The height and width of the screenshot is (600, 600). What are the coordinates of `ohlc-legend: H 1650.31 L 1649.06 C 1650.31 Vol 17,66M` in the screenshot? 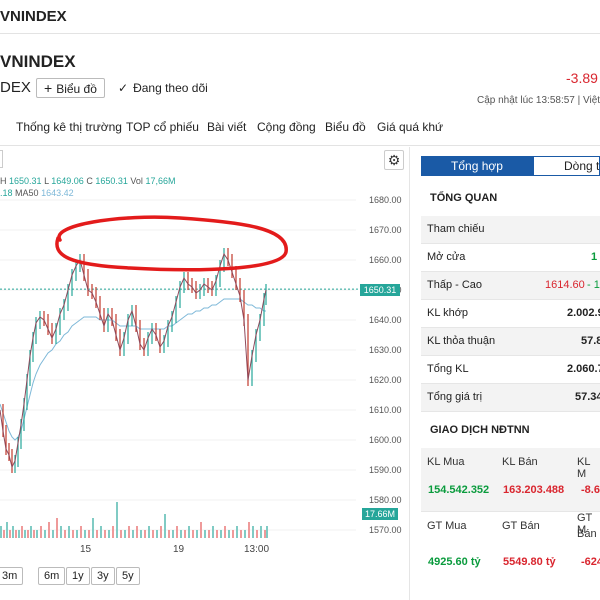 It's located at (88, 181).